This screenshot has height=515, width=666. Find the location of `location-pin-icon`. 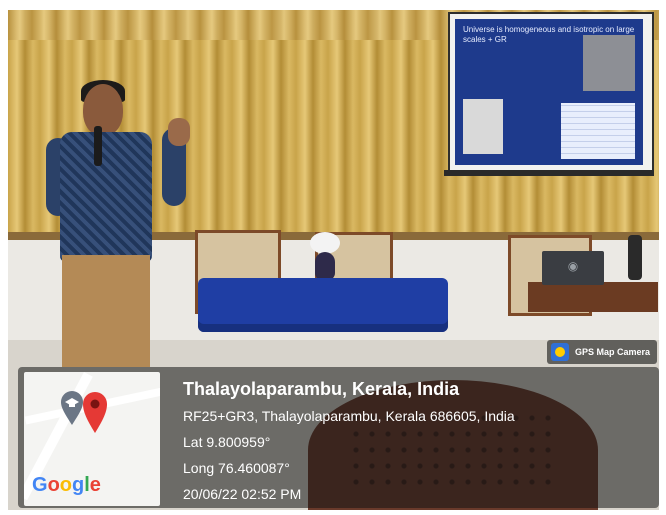

location-pin-icon is located at coordinates (95, 412).